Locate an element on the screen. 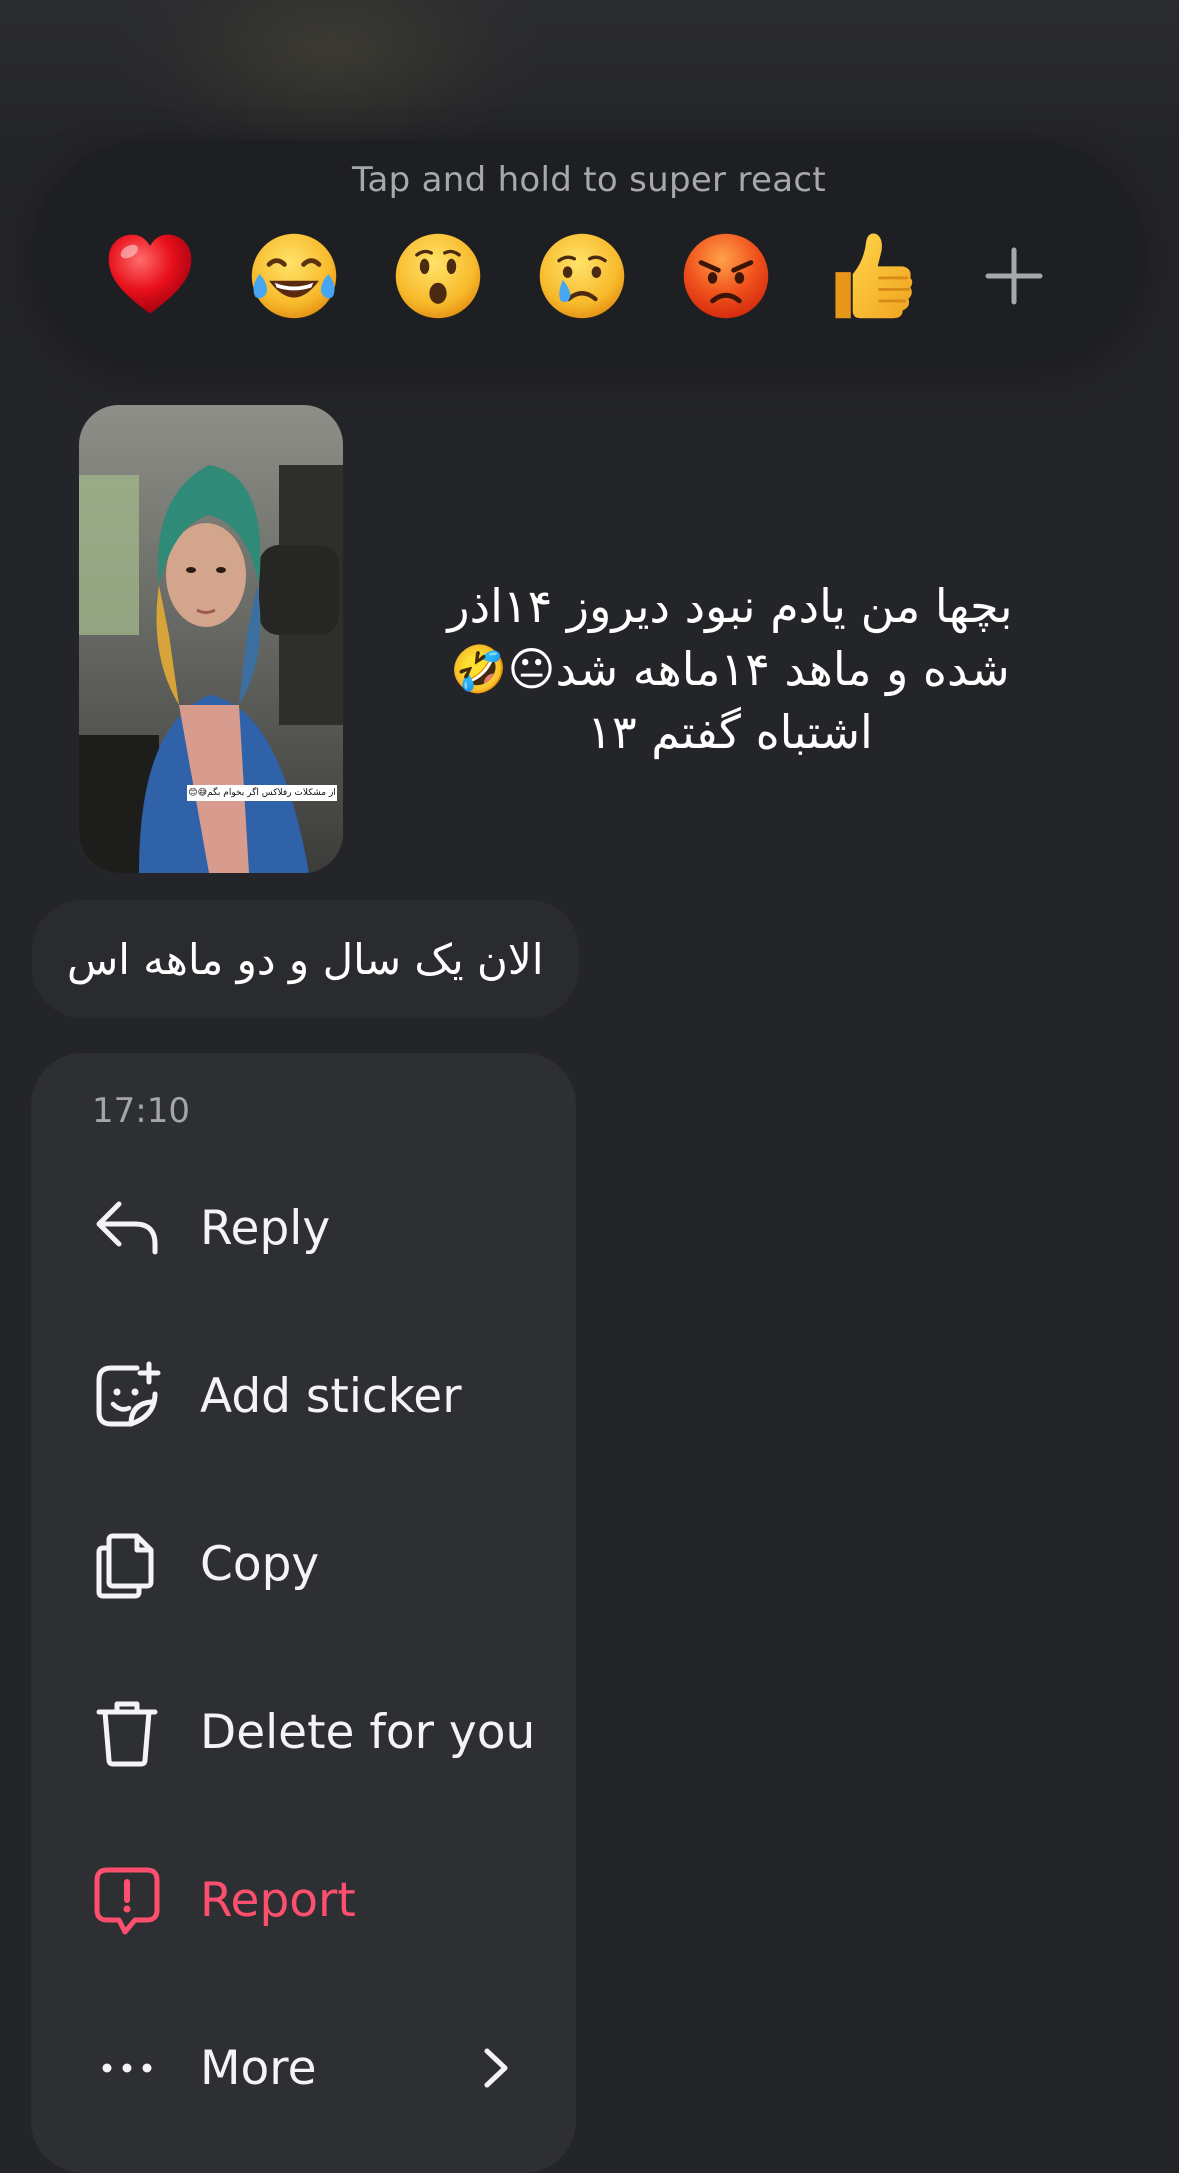 The width and height of the screenshot is (1179, 2173). message-text: الان یک سال و دو ماهه اس is located at coordinates (305, 959).